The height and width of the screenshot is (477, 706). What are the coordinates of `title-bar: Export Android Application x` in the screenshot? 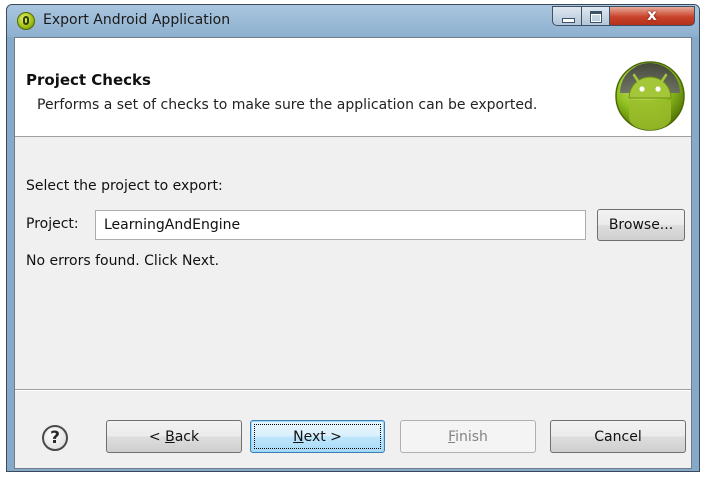 It's located at (353, 21).